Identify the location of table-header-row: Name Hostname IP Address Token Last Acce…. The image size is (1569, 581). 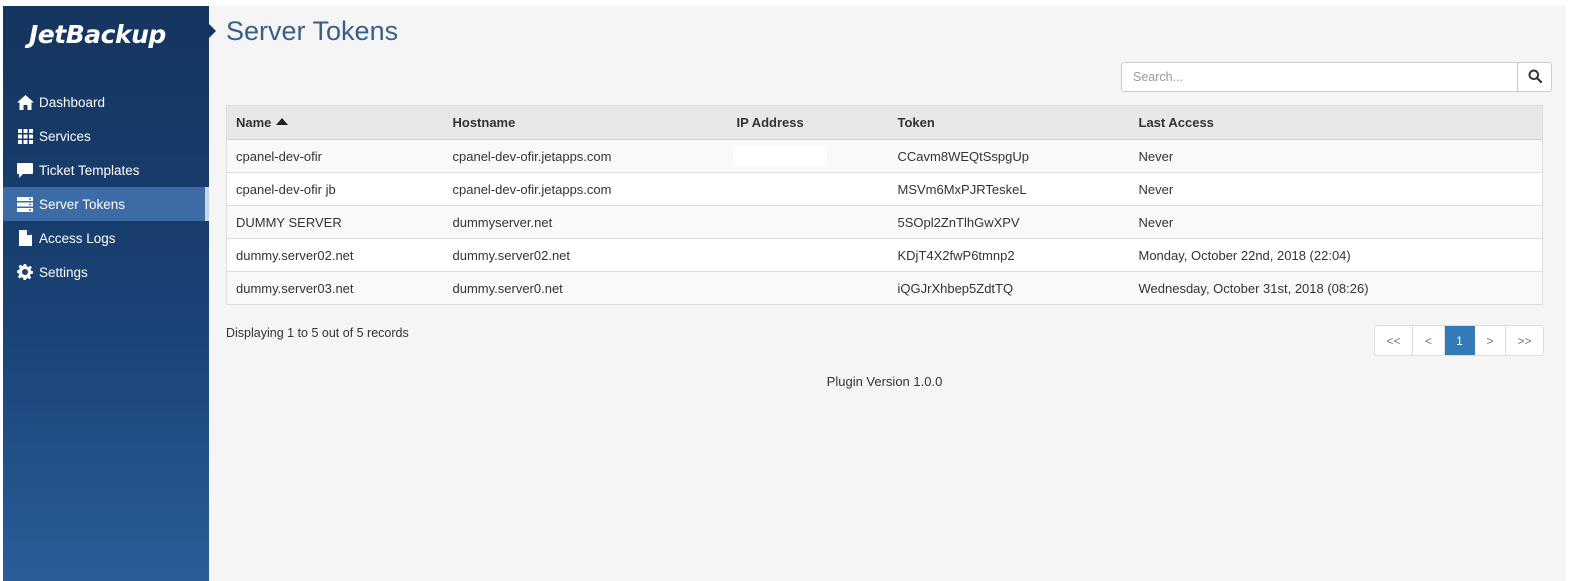
(884, 122).